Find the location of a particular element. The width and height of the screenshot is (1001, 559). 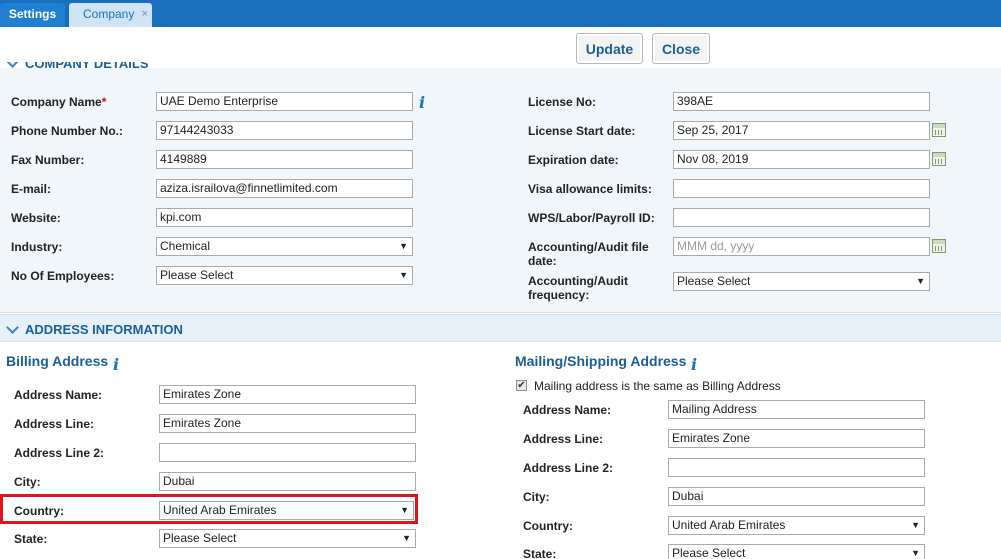

tab-bar: Settings Company × is located at coordinates (500, 13).